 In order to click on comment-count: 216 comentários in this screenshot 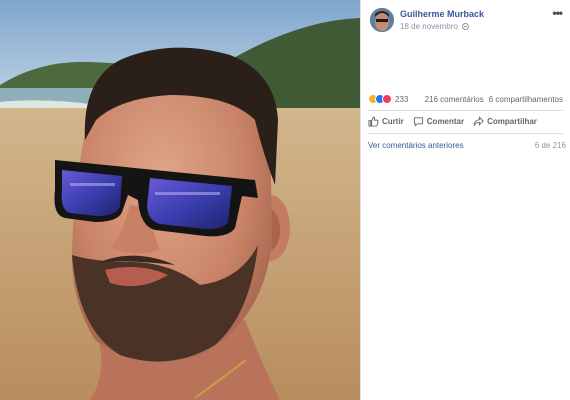, I will do `click(454, 99)`.